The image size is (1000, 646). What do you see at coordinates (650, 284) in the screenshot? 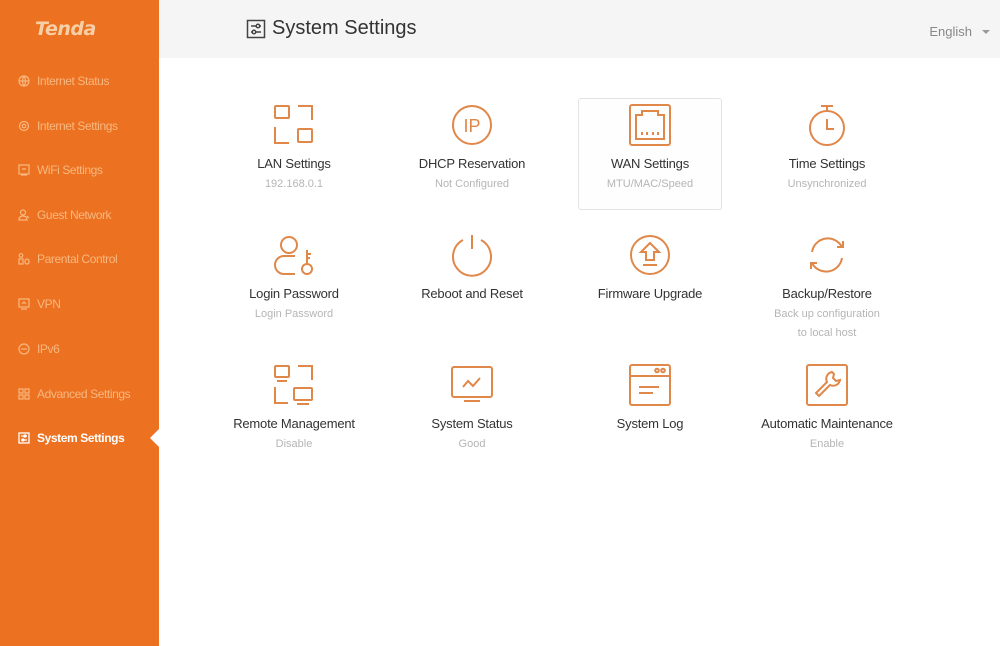
I see `tile-firmware-upgrade: Firmware Upgrade` at bounding box center [650, 284].